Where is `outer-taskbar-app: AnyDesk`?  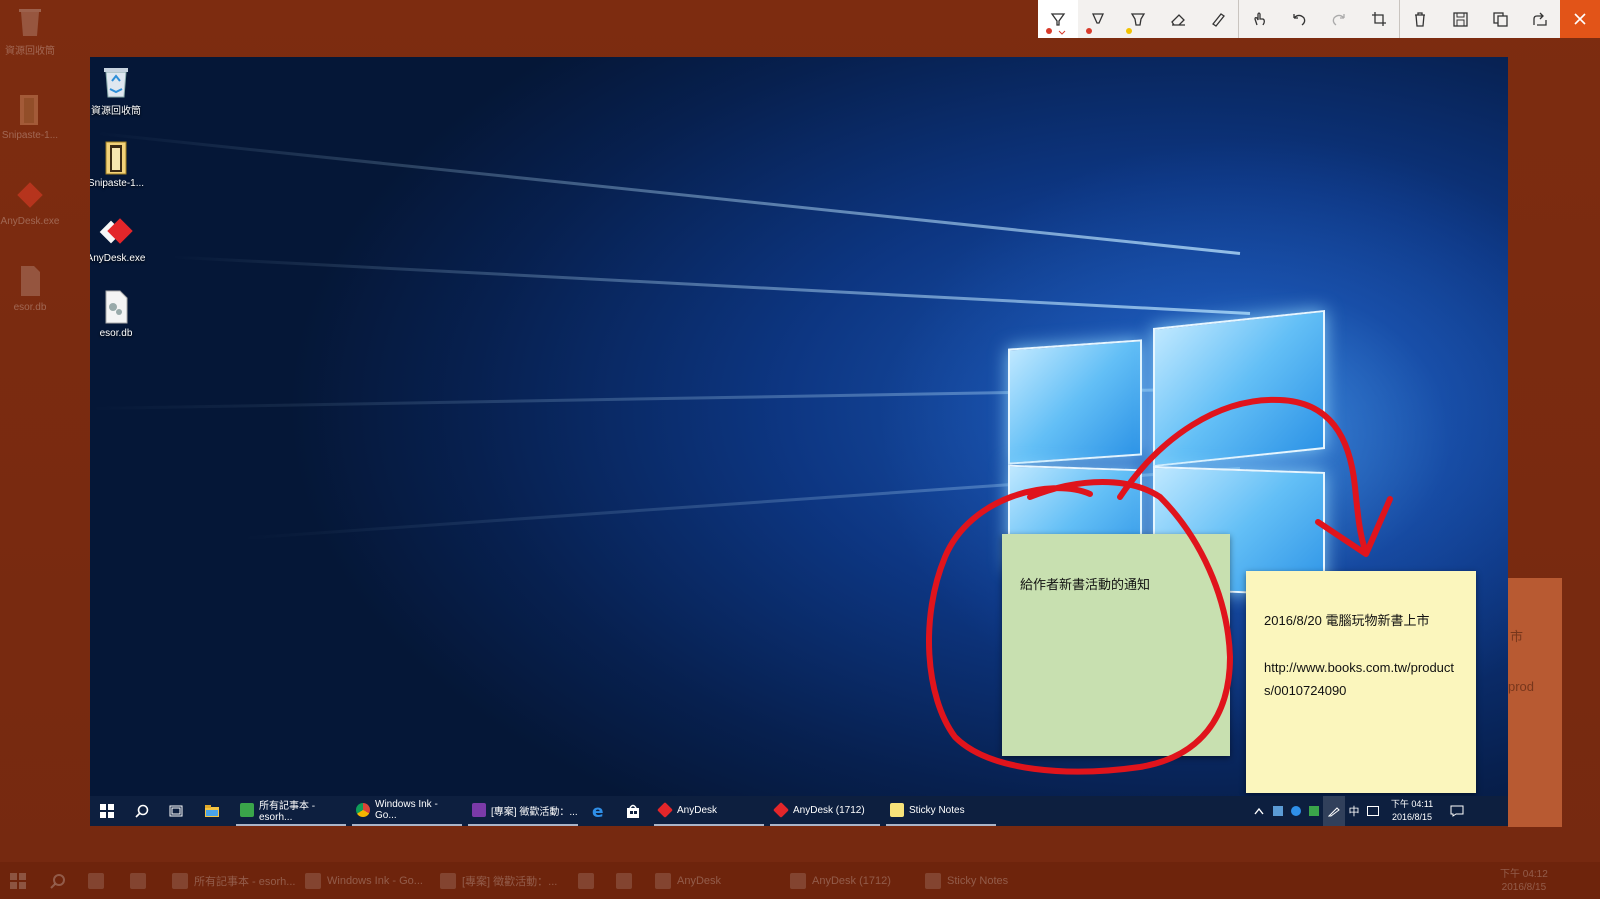 outer-taskbar-app: AnyDesk is located at coordinates (688, 880).